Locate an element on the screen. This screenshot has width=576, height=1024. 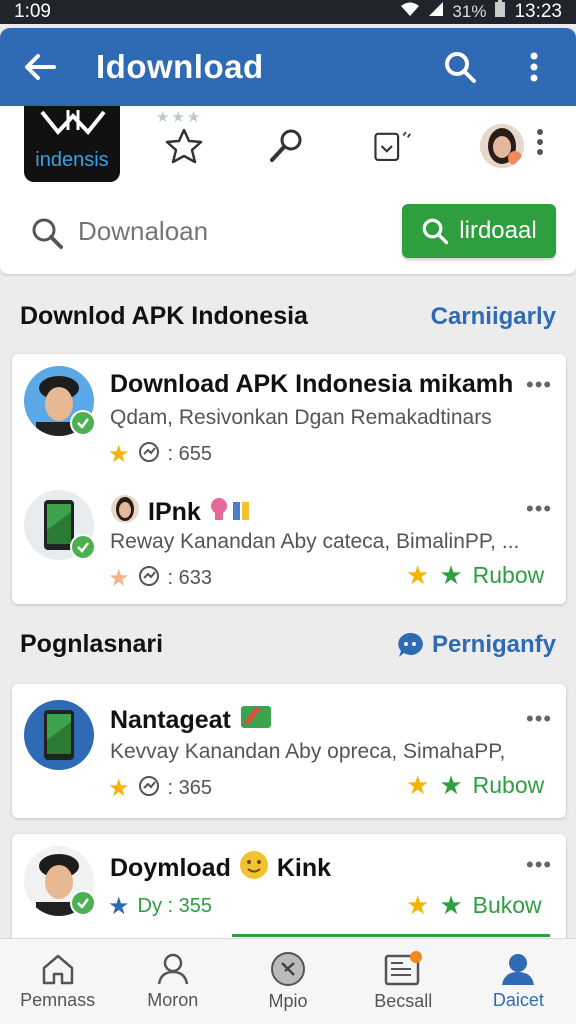
nav-label: Becsall is located at coordinates (403, 1001).